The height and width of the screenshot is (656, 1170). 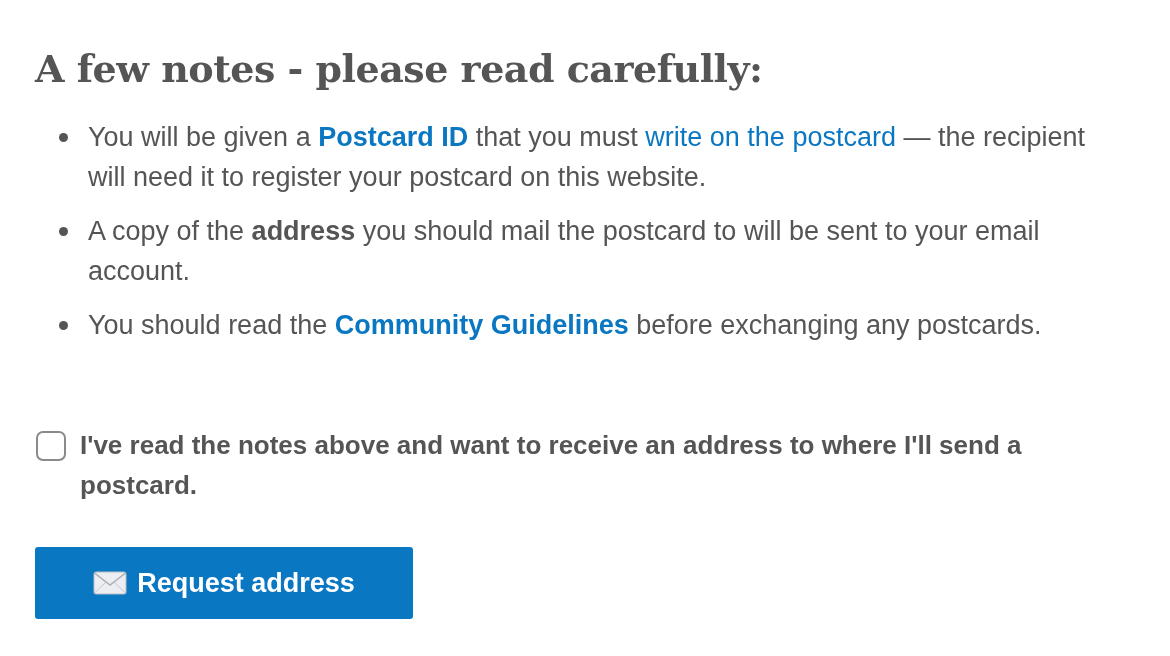 I want to click on note-link: Community Guidelines, so click(x=481, y=325).